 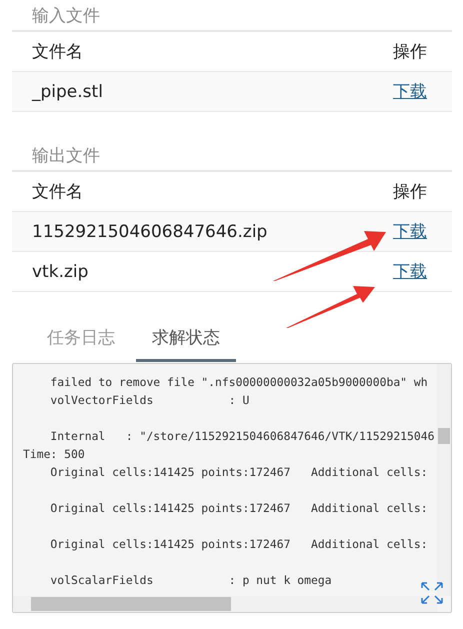 What do you see at coordinates (190, 580) in the screenshot?
I see `log-line: volScalarFields : p nut k omega` at bounding box center [190, 580].